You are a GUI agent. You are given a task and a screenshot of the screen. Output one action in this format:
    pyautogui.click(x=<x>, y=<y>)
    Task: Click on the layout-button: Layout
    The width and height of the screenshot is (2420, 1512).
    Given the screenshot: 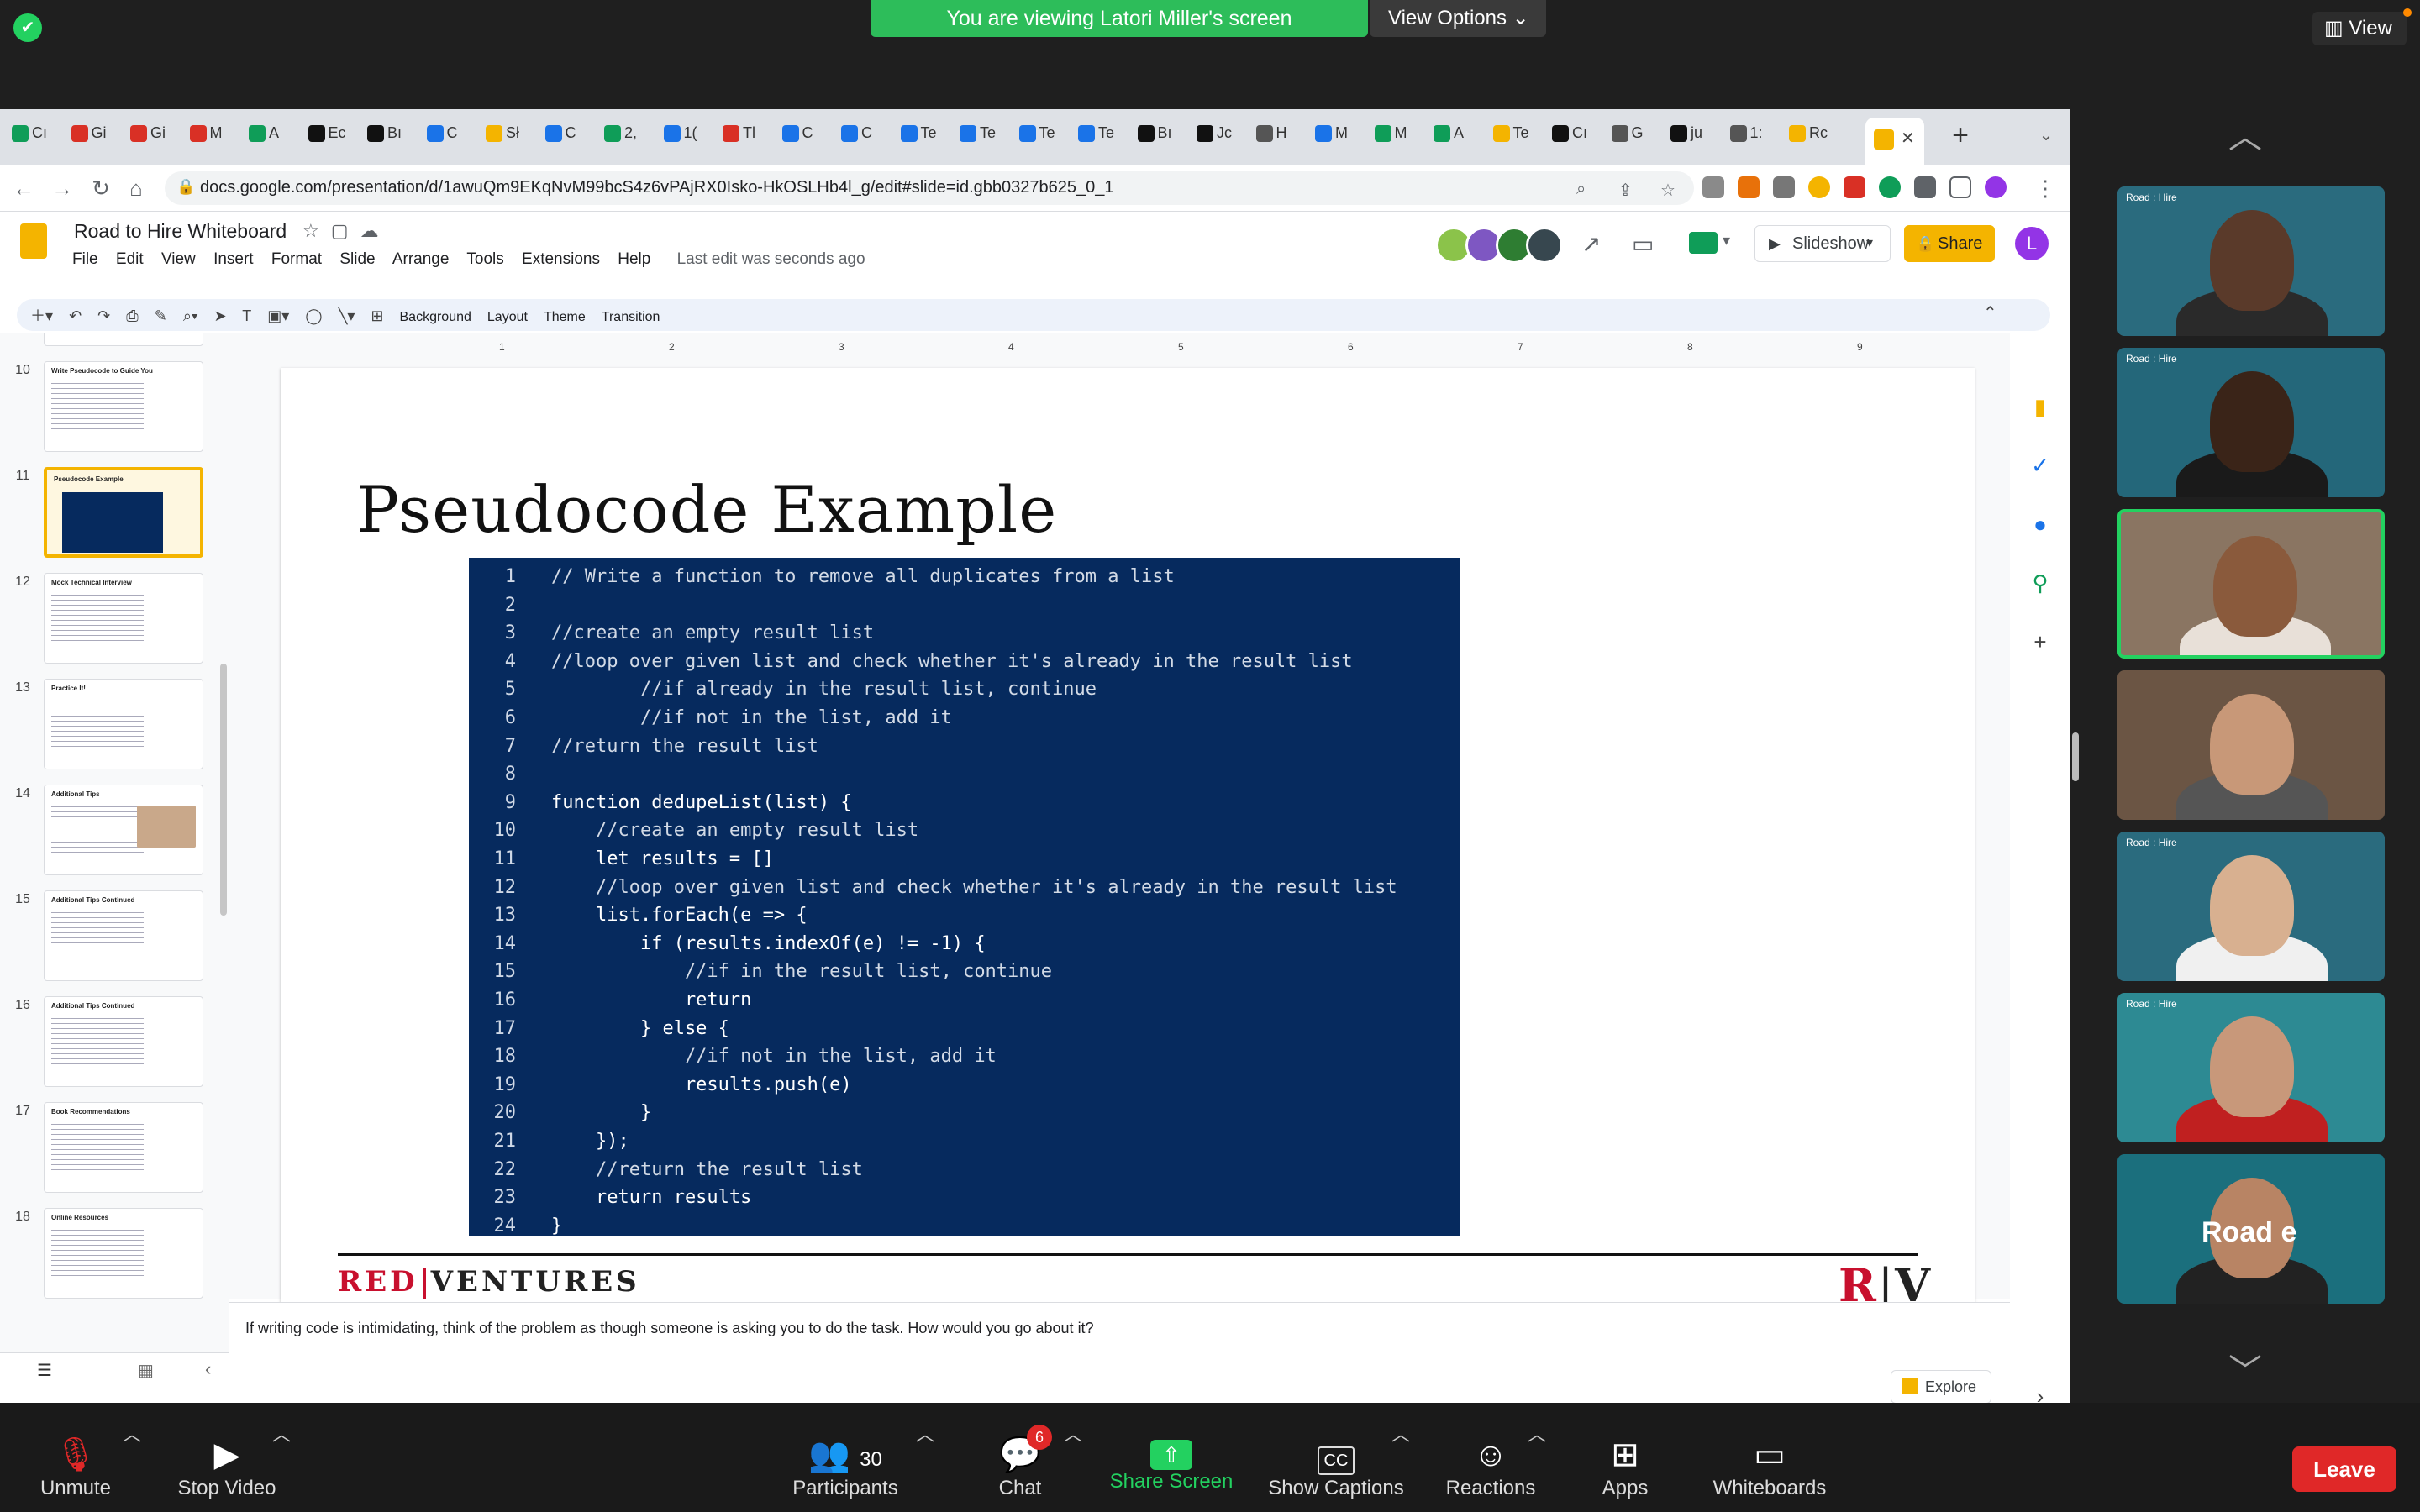 What is the action you would take?
    pyautogui.click(x=508, y=317)
    